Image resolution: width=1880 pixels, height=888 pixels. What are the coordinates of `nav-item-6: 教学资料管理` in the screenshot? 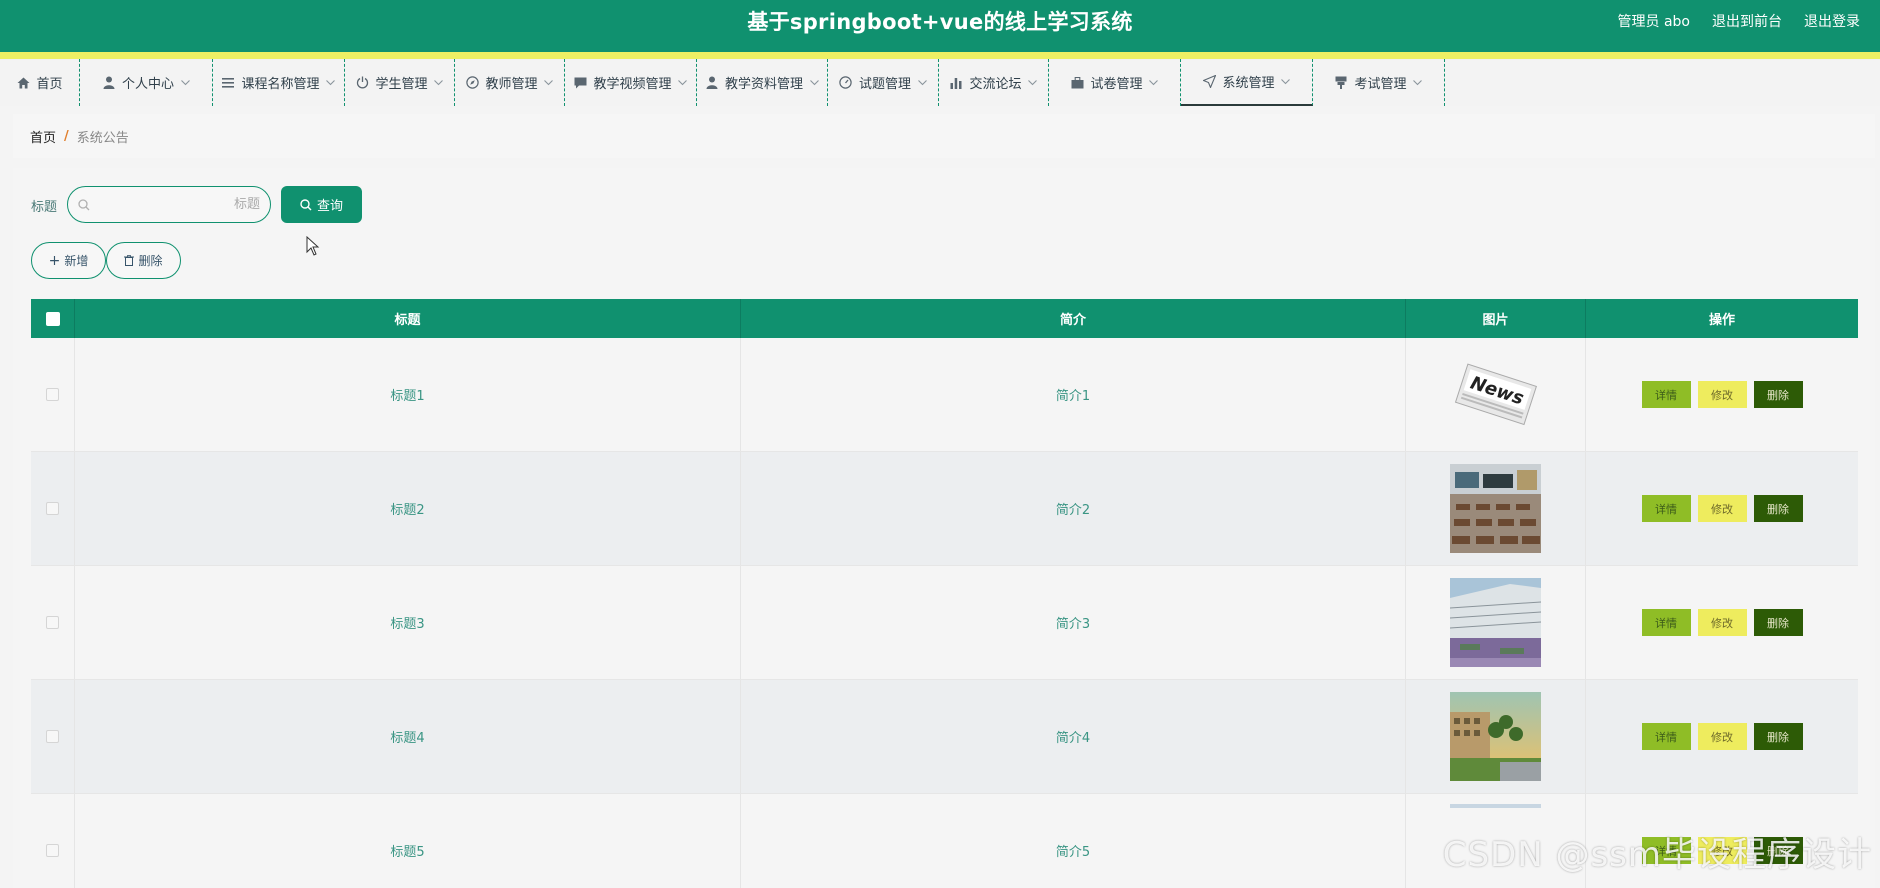 It's located at (762, 82).